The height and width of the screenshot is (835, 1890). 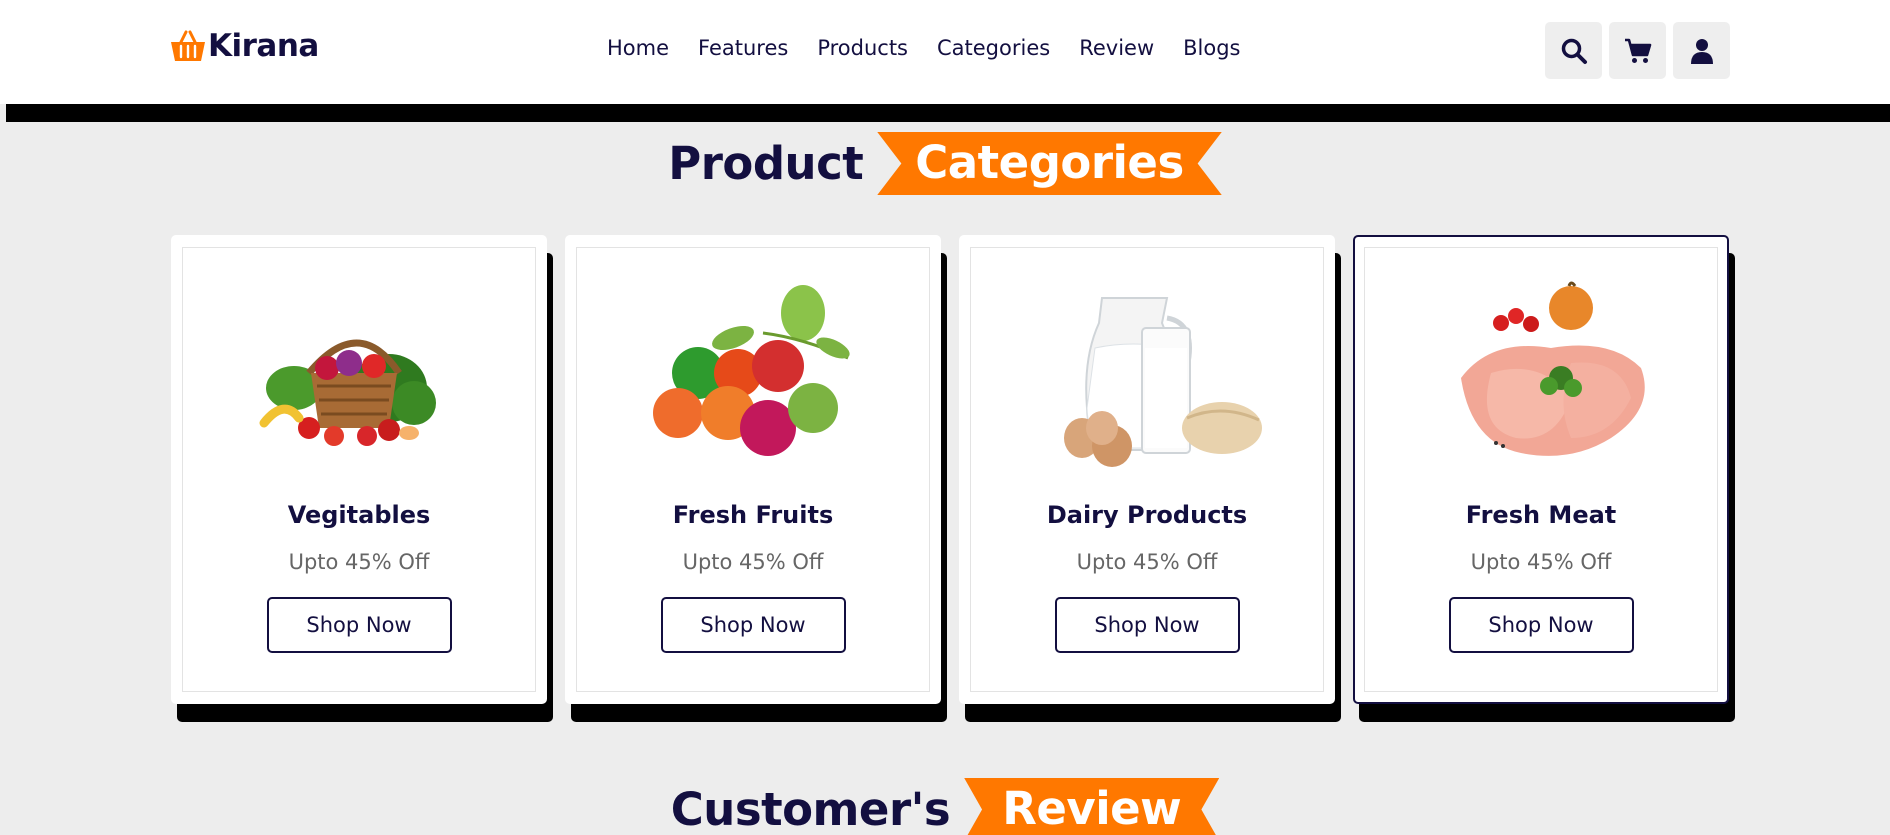 I want to click on review-heading: Customer's Review, so click(x=945, y=806).